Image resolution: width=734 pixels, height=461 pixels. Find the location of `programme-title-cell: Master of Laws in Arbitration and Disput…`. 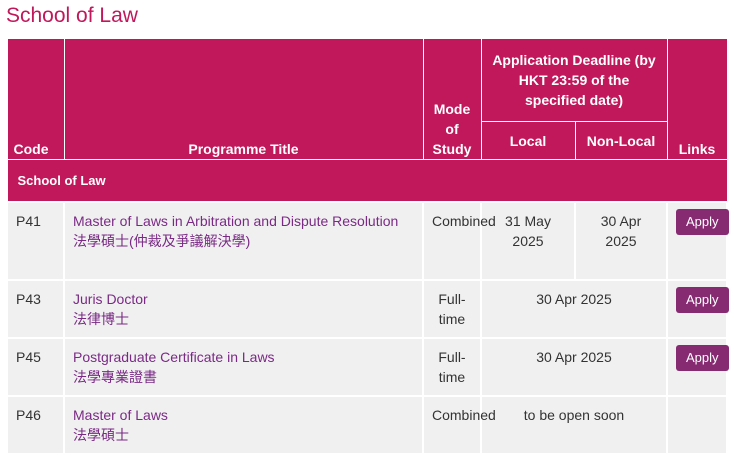

programme-title-cell: Master of Laws in Arbitration and Disput… is located at coordinates (243, 240).